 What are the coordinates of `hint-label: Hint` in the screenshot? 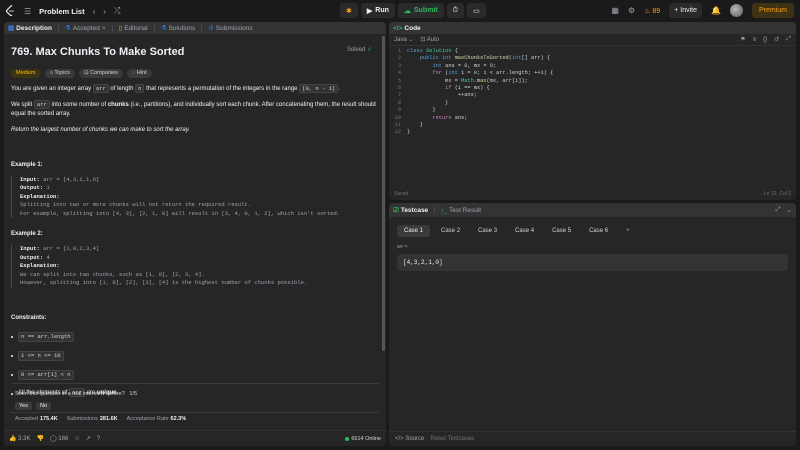 It's located at (141, 72).